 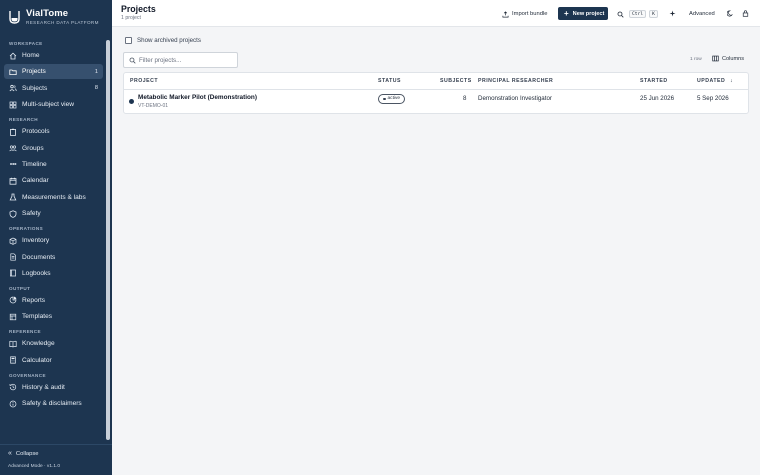 What do you see at coordinates (384, 99) in the screenshot?
I see `status-dot-icon` at bounding box center [384, 99].